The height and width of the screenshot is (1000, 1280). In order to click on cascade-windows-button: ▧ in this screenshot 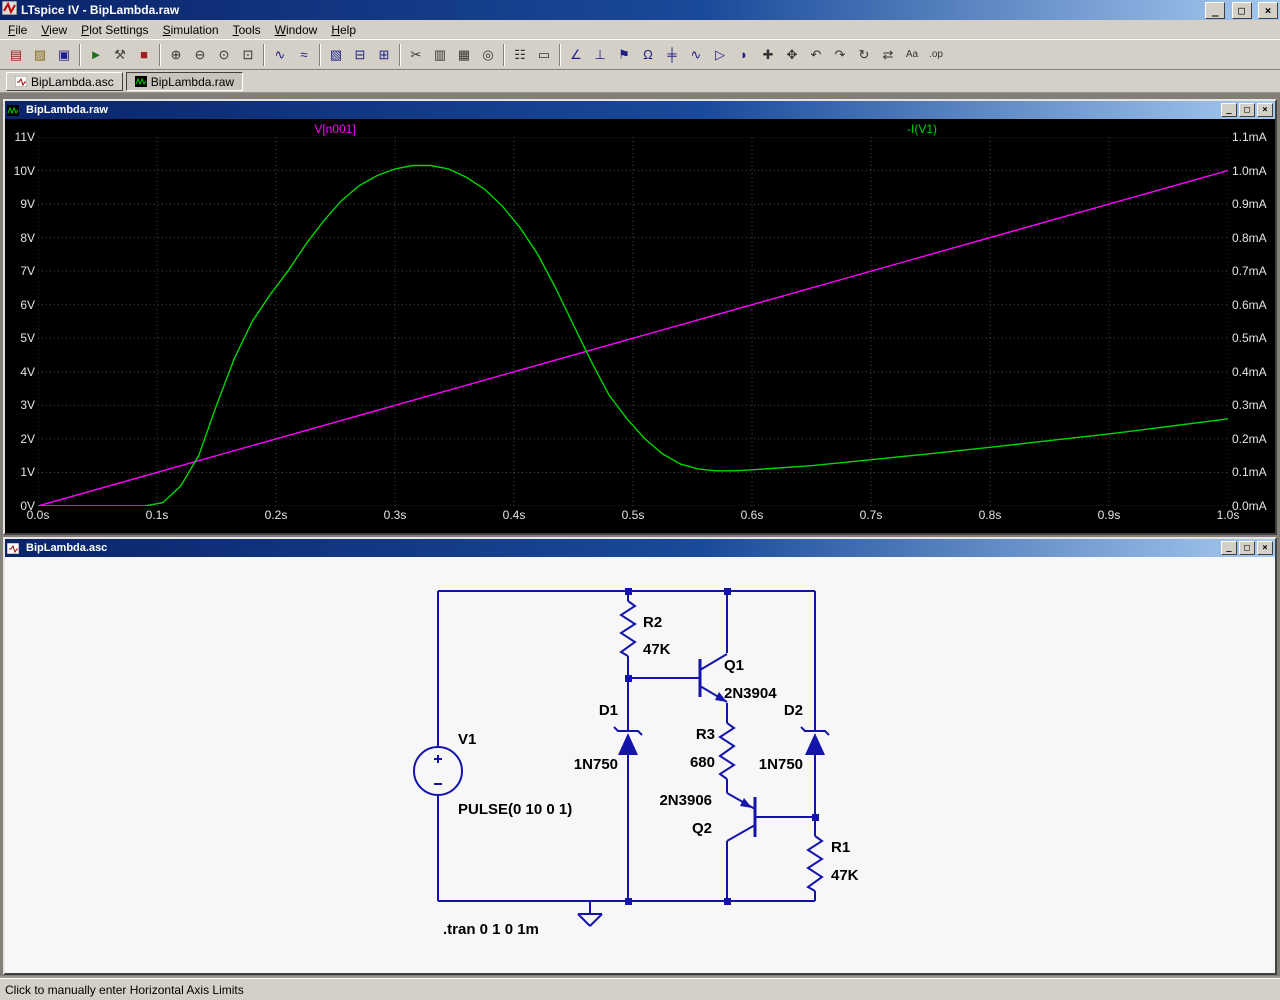, I will do `click(336, 55)`.